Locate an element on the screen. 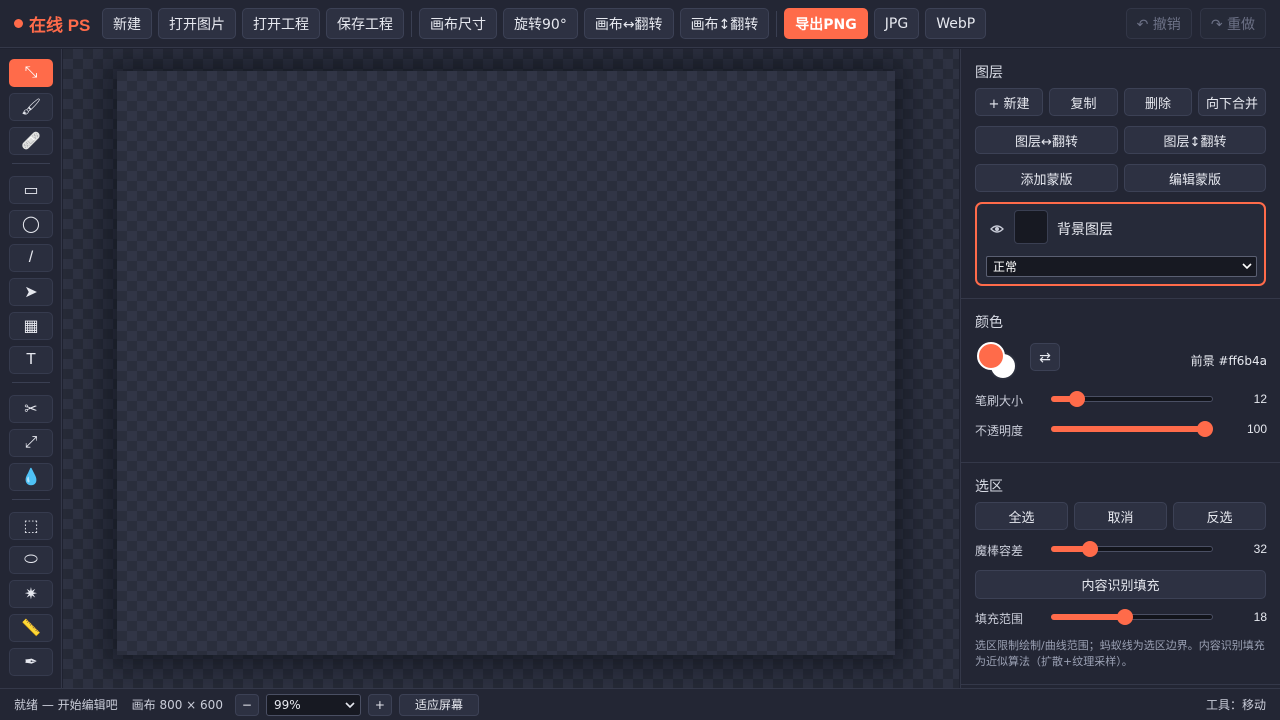 This screenshot has height=720, width=1280. fit-screen-button: 适应屏幕 is located at coordinates (438, 704).